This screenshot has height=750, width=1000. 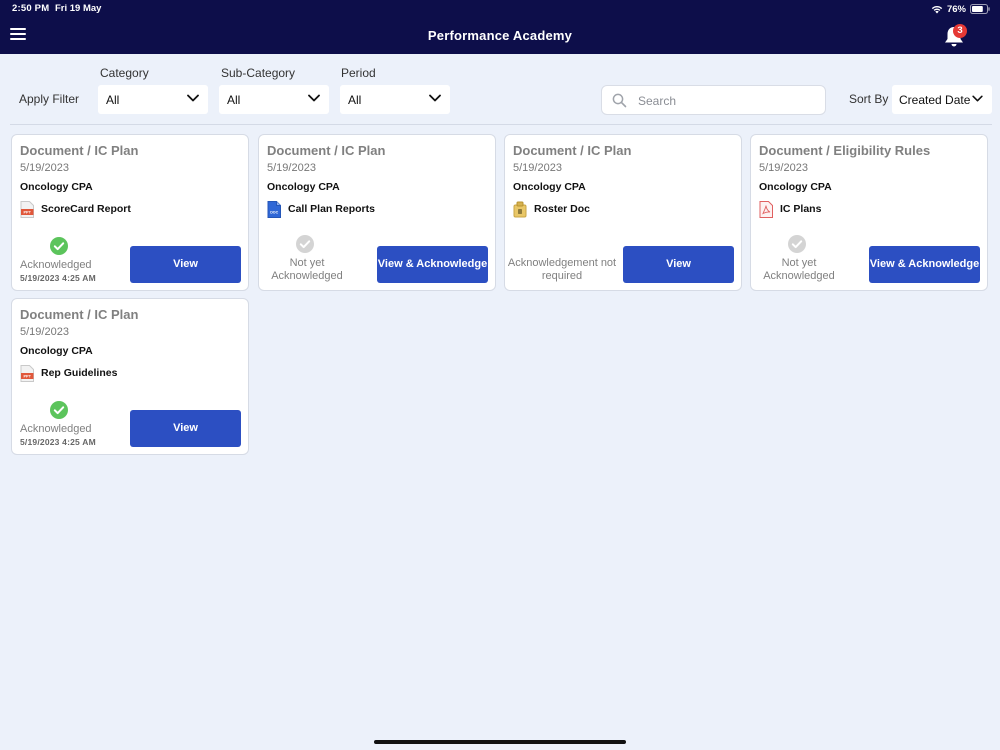 What do you see at coordinates (124, 73) in the screenshot?
I see `category-label: Category` at bounding box center [124, 73].